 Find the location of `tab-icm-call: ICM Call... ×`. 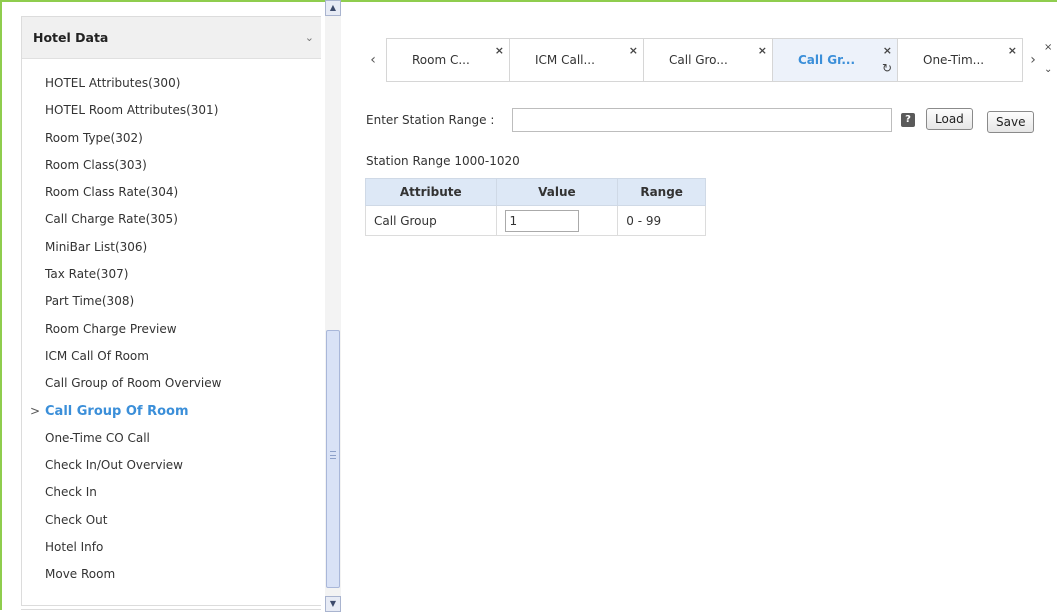

tab-icm-call: ICM Call... × is located at coordinates (576, 60).